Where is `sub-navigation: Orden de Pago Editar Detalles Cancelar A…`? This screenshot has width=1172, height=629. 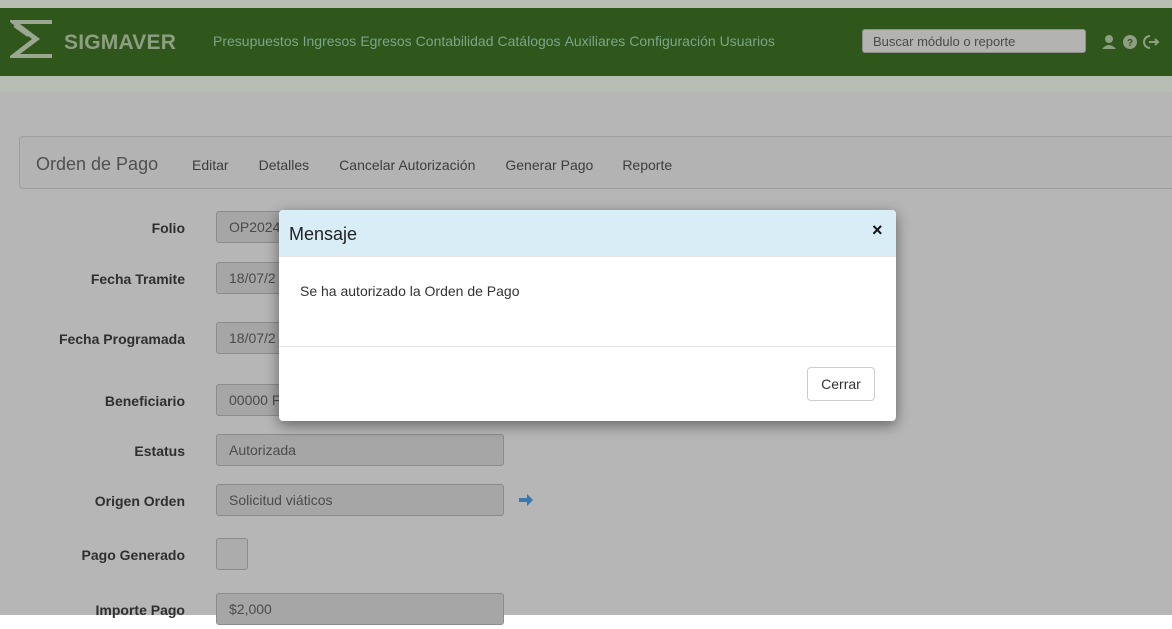
sub-navigation: Orden de Pago Editar Detalles Cancelar A… is located at coordinates (595, 162).